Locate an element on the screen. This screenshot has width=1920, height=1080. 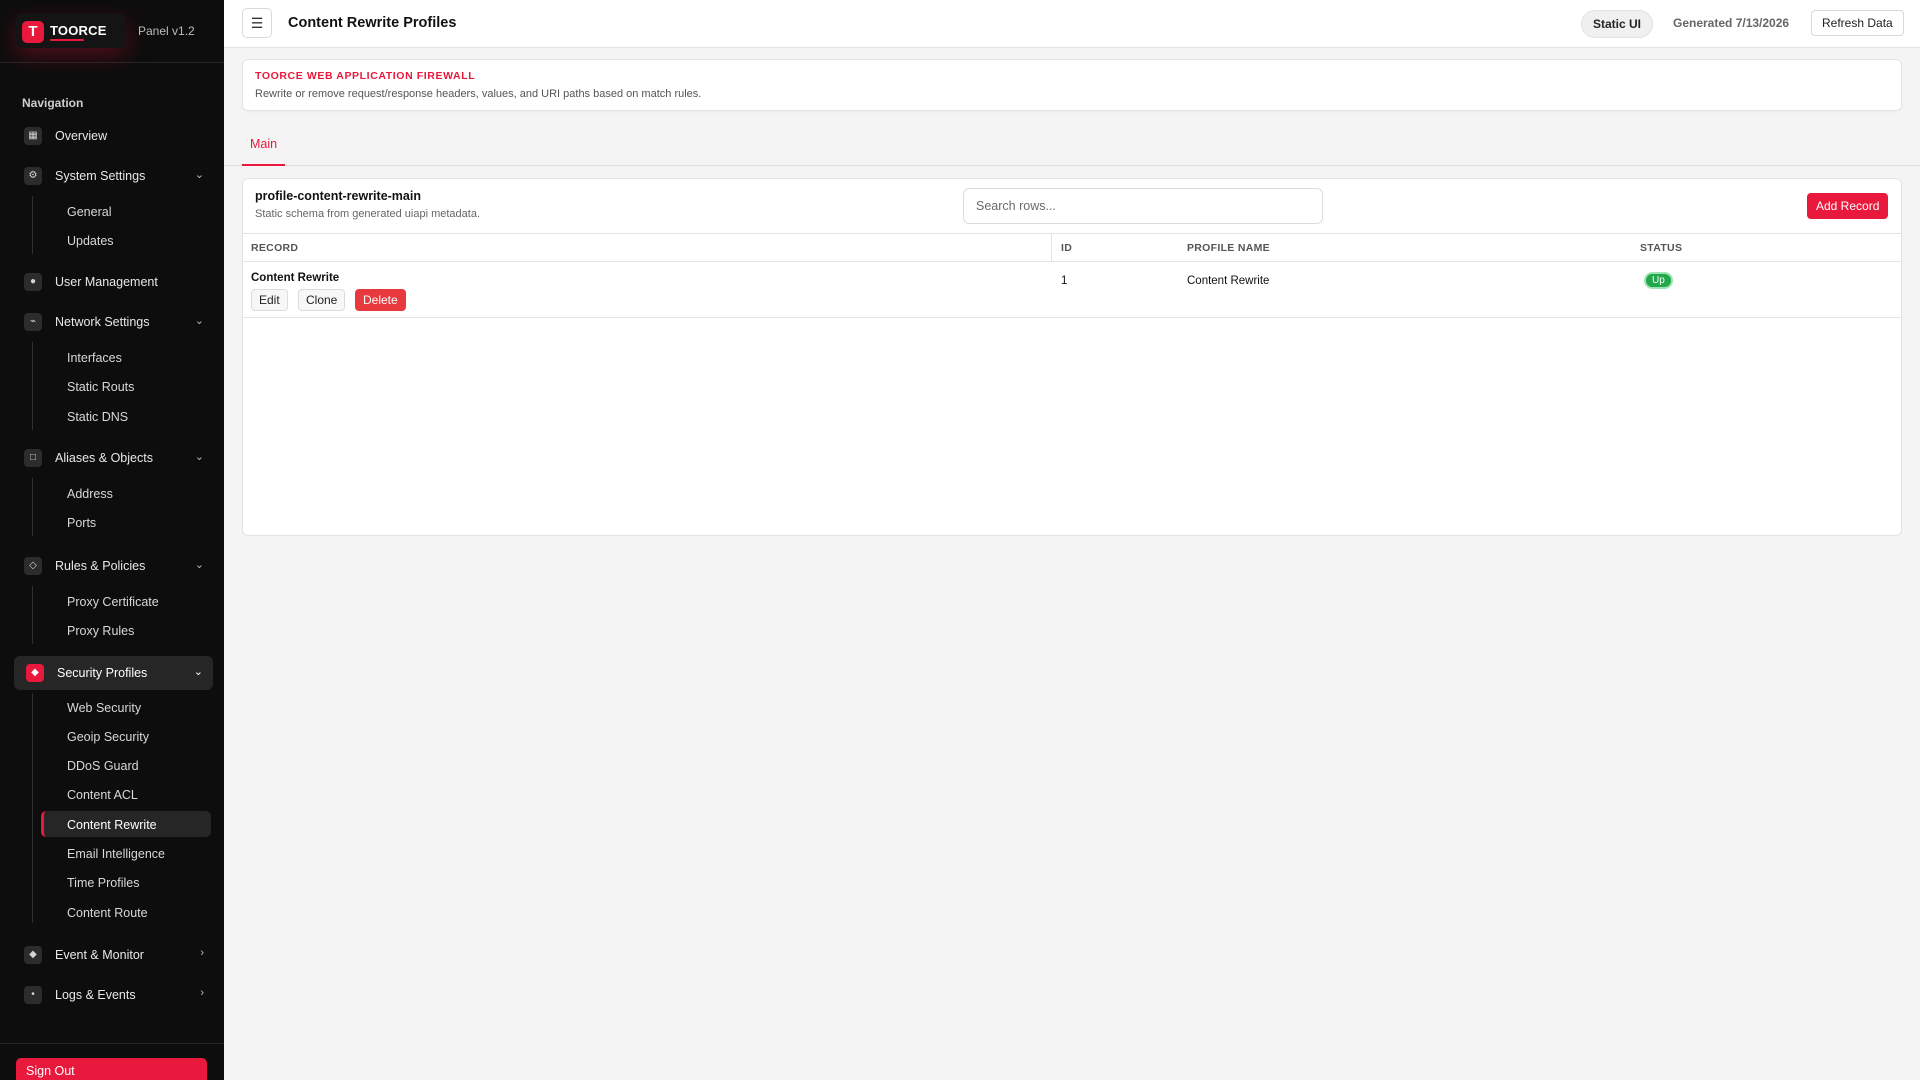
column-header-status: STATUS is located at coordinates (1661, 248).